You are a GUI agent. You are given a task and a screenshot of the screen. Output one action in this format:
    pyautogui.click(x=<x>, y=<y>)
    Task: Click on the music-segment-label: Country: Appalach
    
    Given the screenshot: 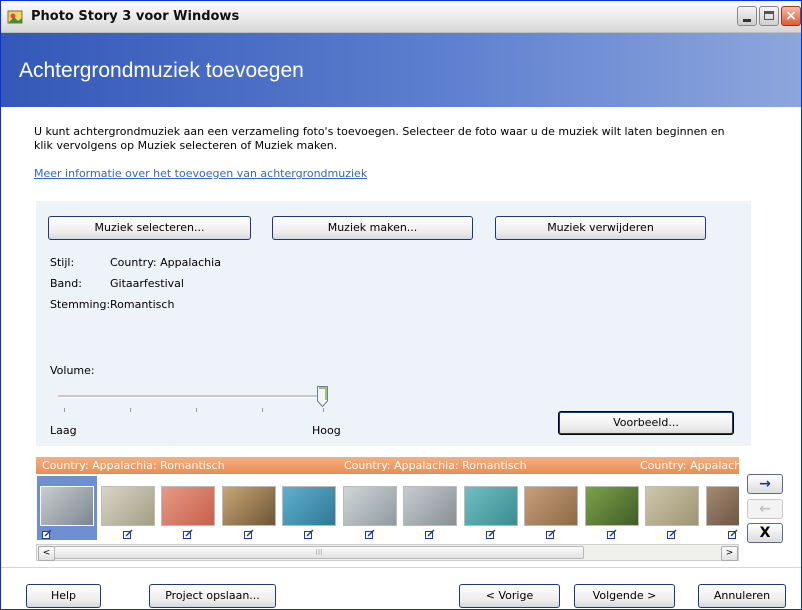 What is the action you would take?
    pyautogui.click(x=689, y=465)
    